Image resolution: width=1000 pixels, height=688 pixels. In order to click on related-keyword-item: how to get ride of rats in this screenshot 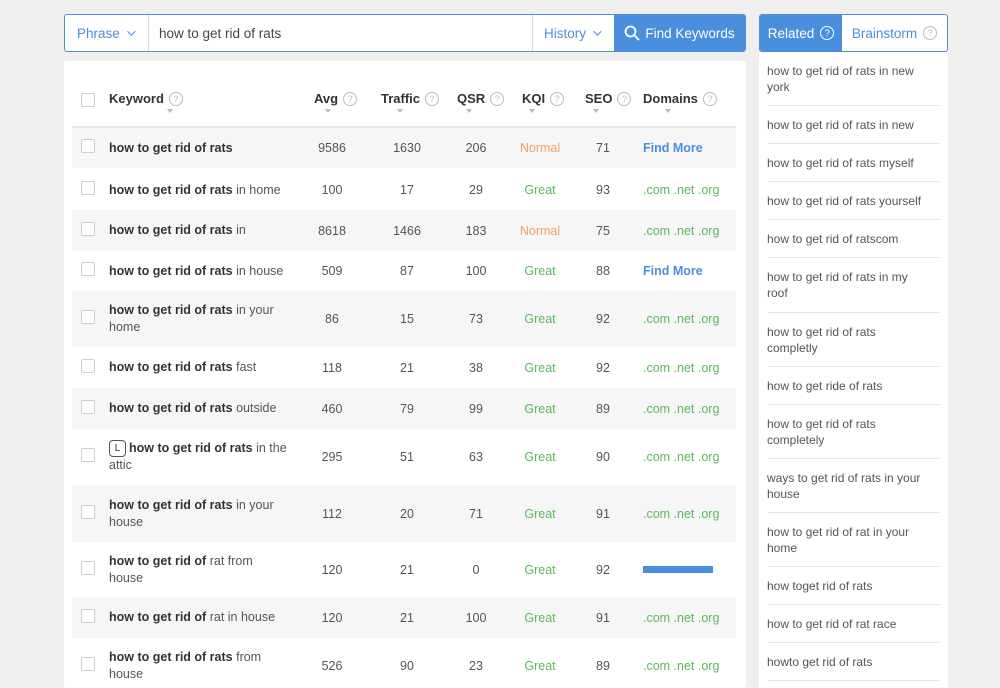, I will do `click(853, 386)`.